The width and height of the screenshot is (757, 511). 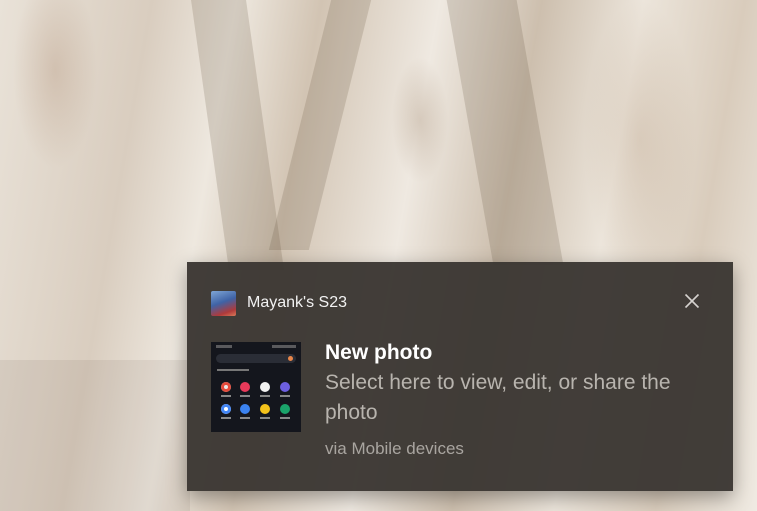 What do you see at coordinates (461, 303) in the screenshot?
I see `notification-header: Mayank's S23` at bounding box center [461, 303].